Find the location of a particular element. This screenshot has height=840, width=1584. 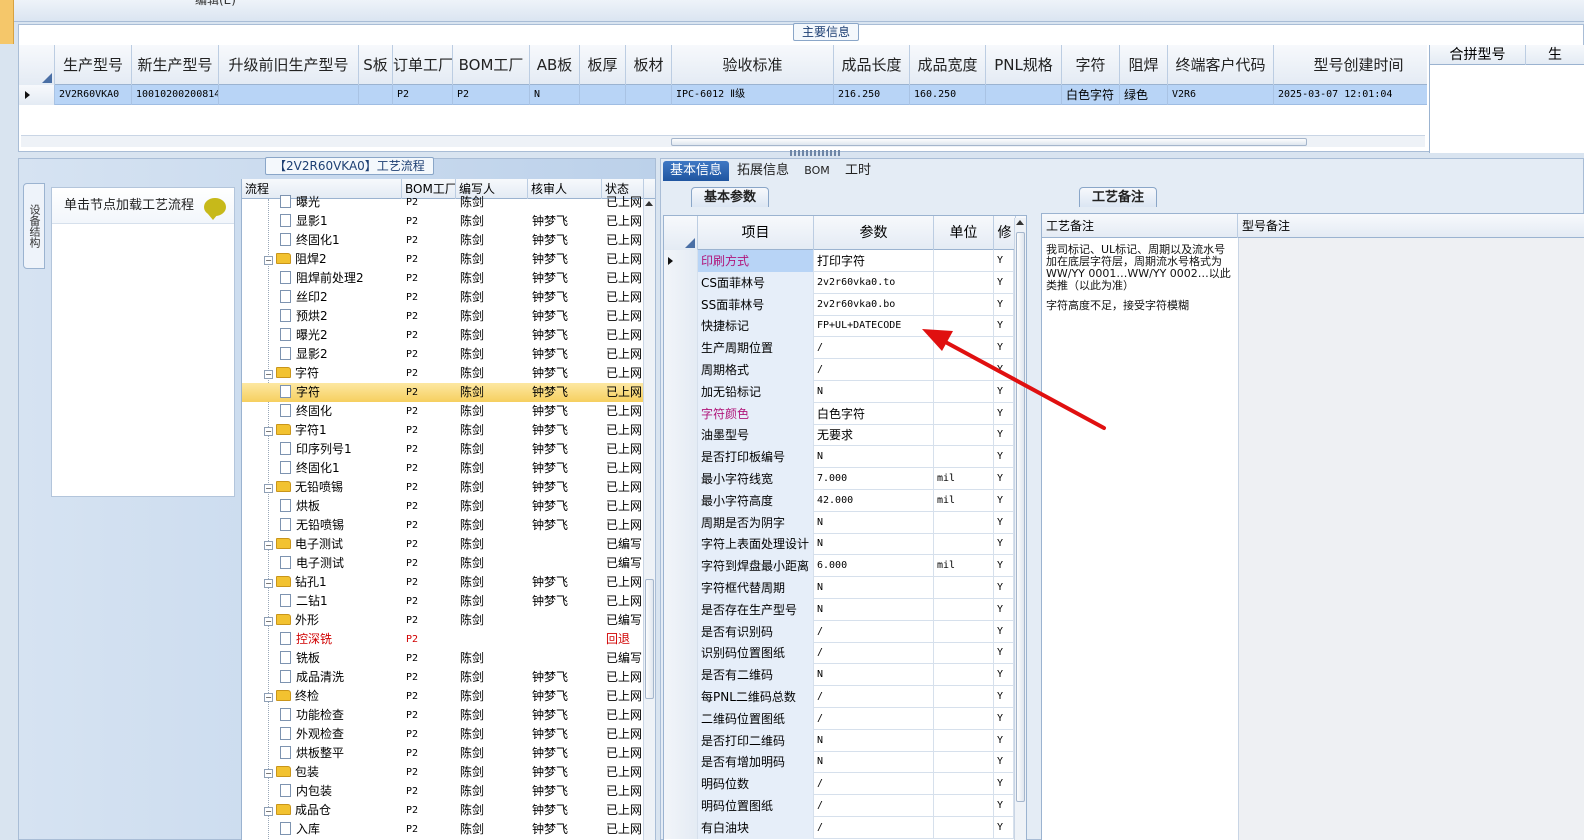

tree-row: 外观检查 P2 陈剑 钟梦飞 已上网 is located at coordinates (445, 734).